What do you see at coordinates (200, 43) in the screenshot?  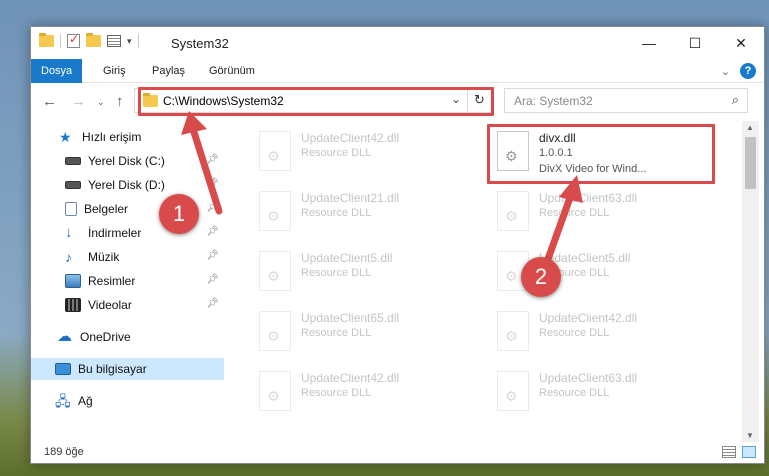 I see `window-title: System32` at bounding box center [200, 43].